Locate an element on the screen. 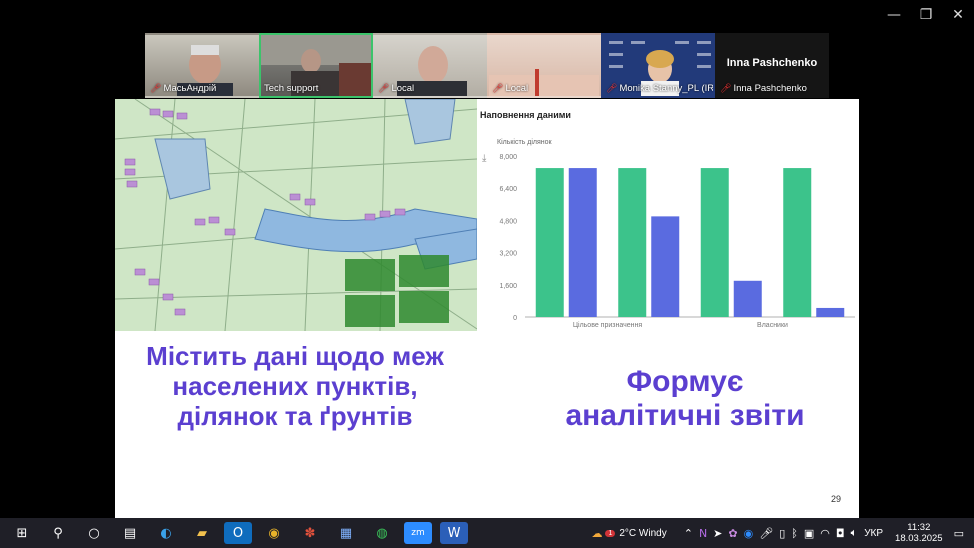 Image resolution: width=974 pixels, height=548 pixels. edge-icon: ◐ is located at coordinates (166, 533).